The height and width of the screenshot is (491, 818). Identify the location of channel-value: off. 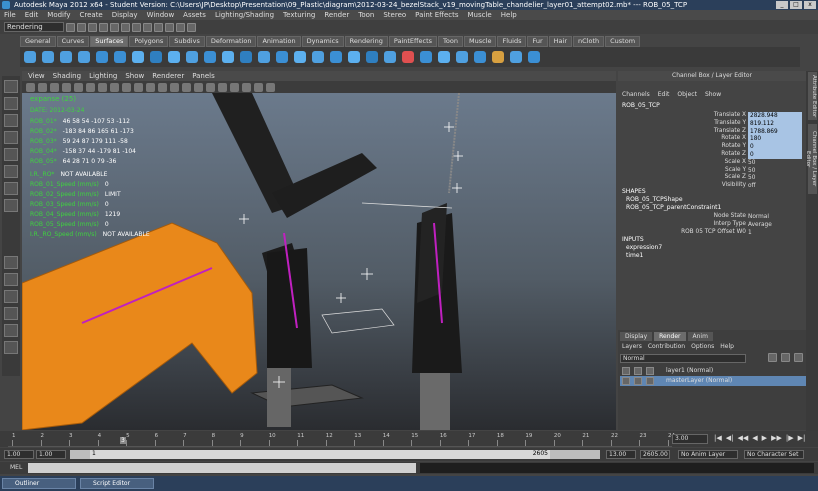
(775, 186).